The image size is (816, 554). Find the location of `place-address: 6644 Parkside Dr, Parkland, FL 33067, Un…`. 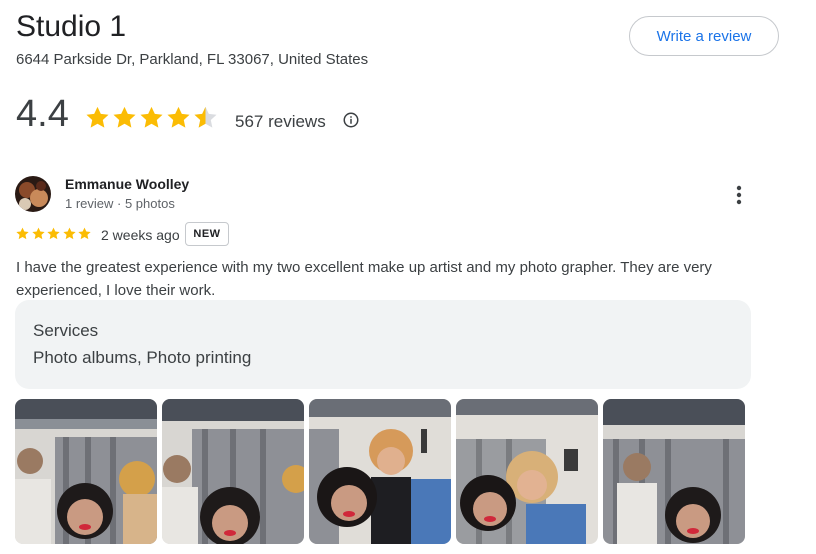

place-address: 6644 Parkside Dr, Parkland, FL 33067, Un… is located at coordinates (192, 59).